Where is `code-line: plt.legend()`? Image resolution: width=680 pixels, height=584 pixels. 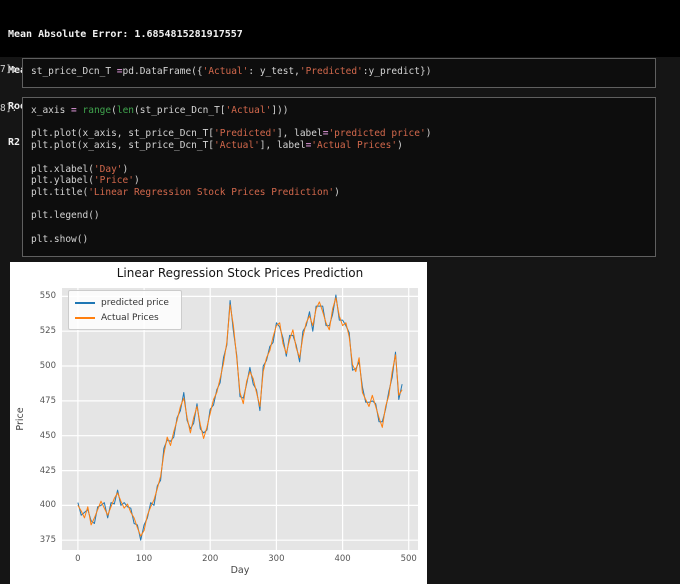 code-line: plt.legend() is located at coordinates (65, 216).